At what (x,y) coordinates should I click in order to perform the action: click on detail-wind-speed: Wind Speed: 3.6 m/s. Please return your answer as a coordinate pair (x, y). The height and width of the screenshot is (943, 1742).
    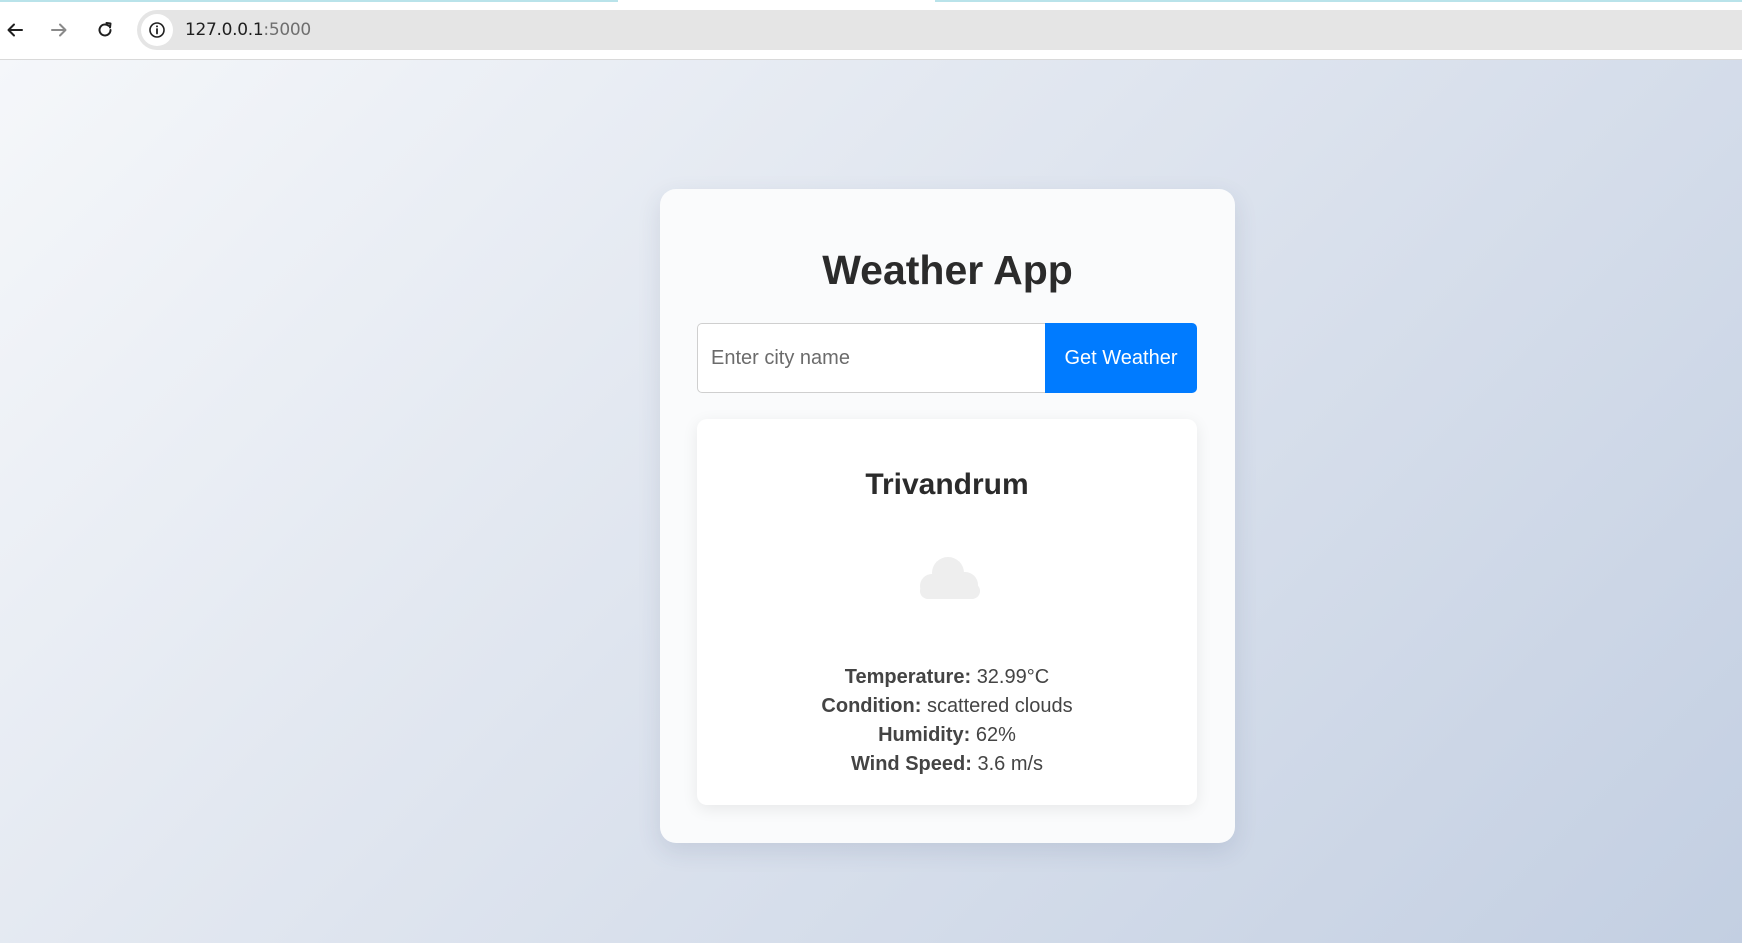
    Looking at the image, I should click on (947, 764).